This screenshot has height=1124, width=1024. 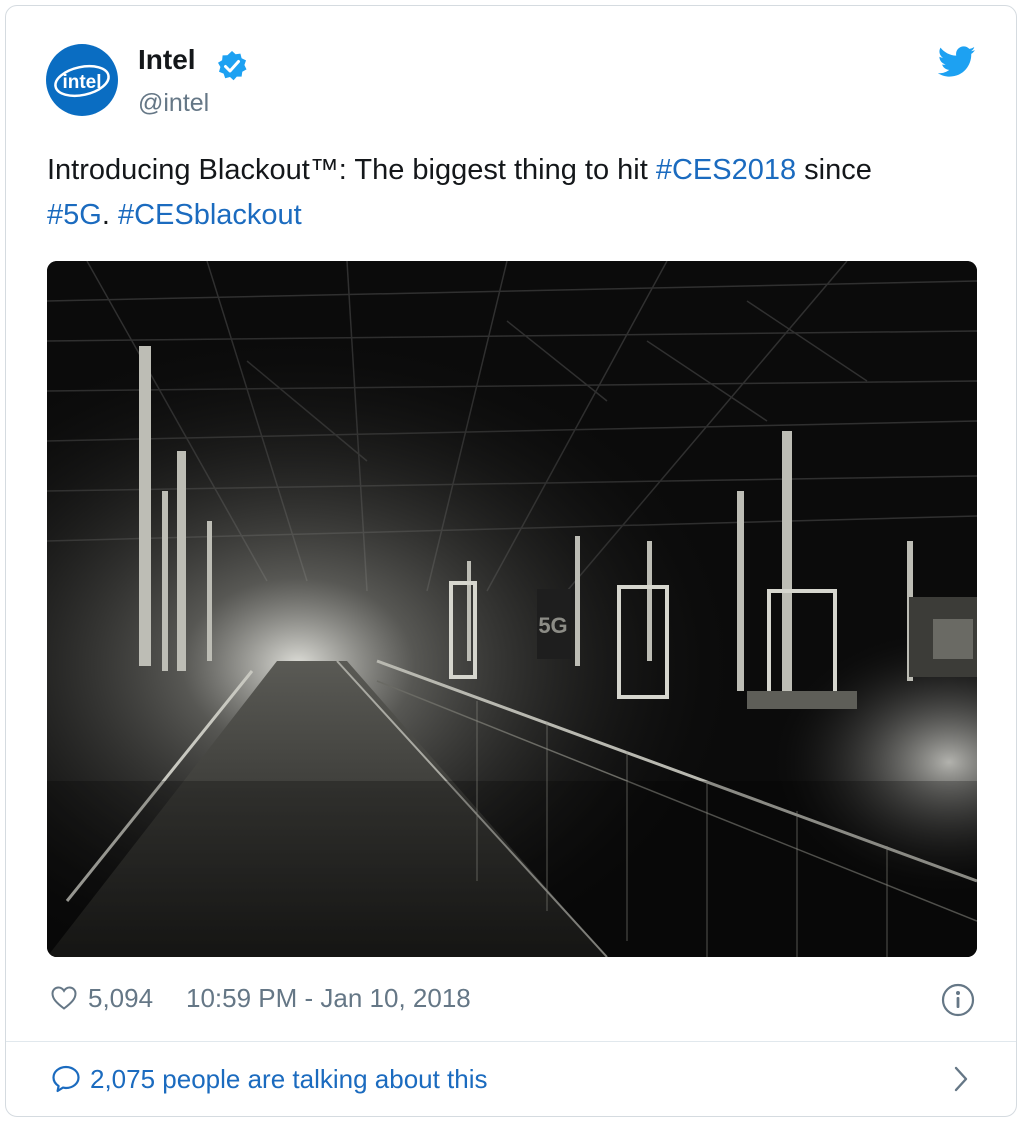 What do you see at coordinates (958, 1000) in the screenshot?
I see `info-icon` at bounding box center [958, 1000].